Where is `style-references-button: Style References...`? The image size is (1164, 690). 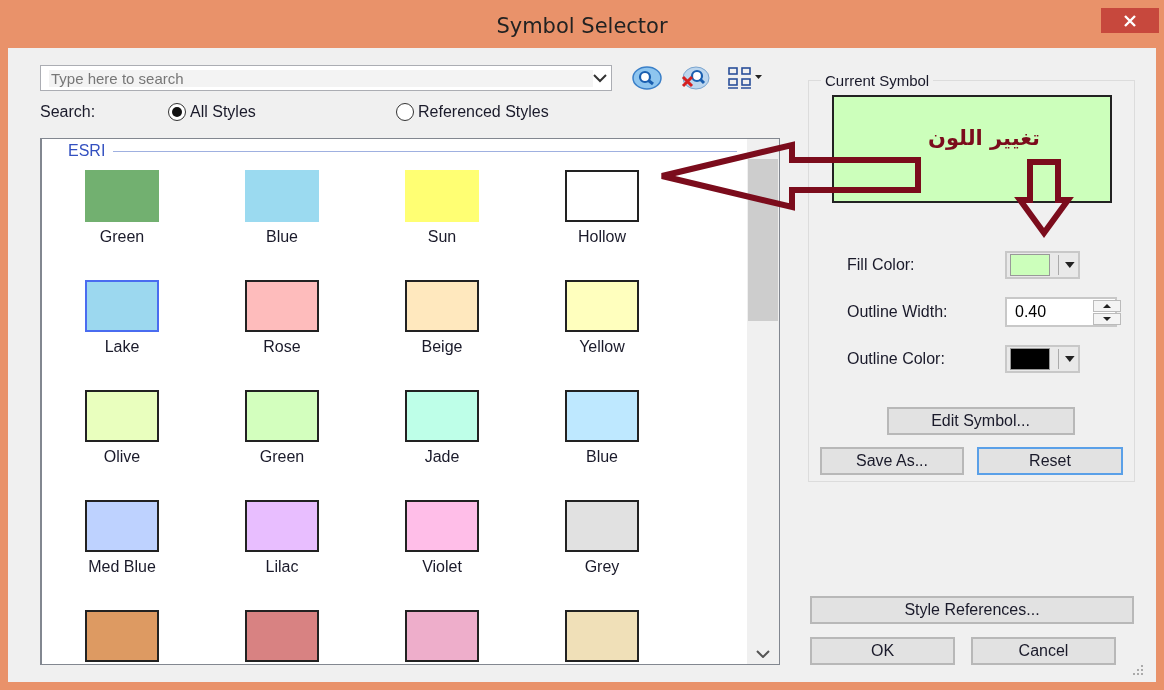
style-references-button: Style References... is located at coordinates (972, 610).